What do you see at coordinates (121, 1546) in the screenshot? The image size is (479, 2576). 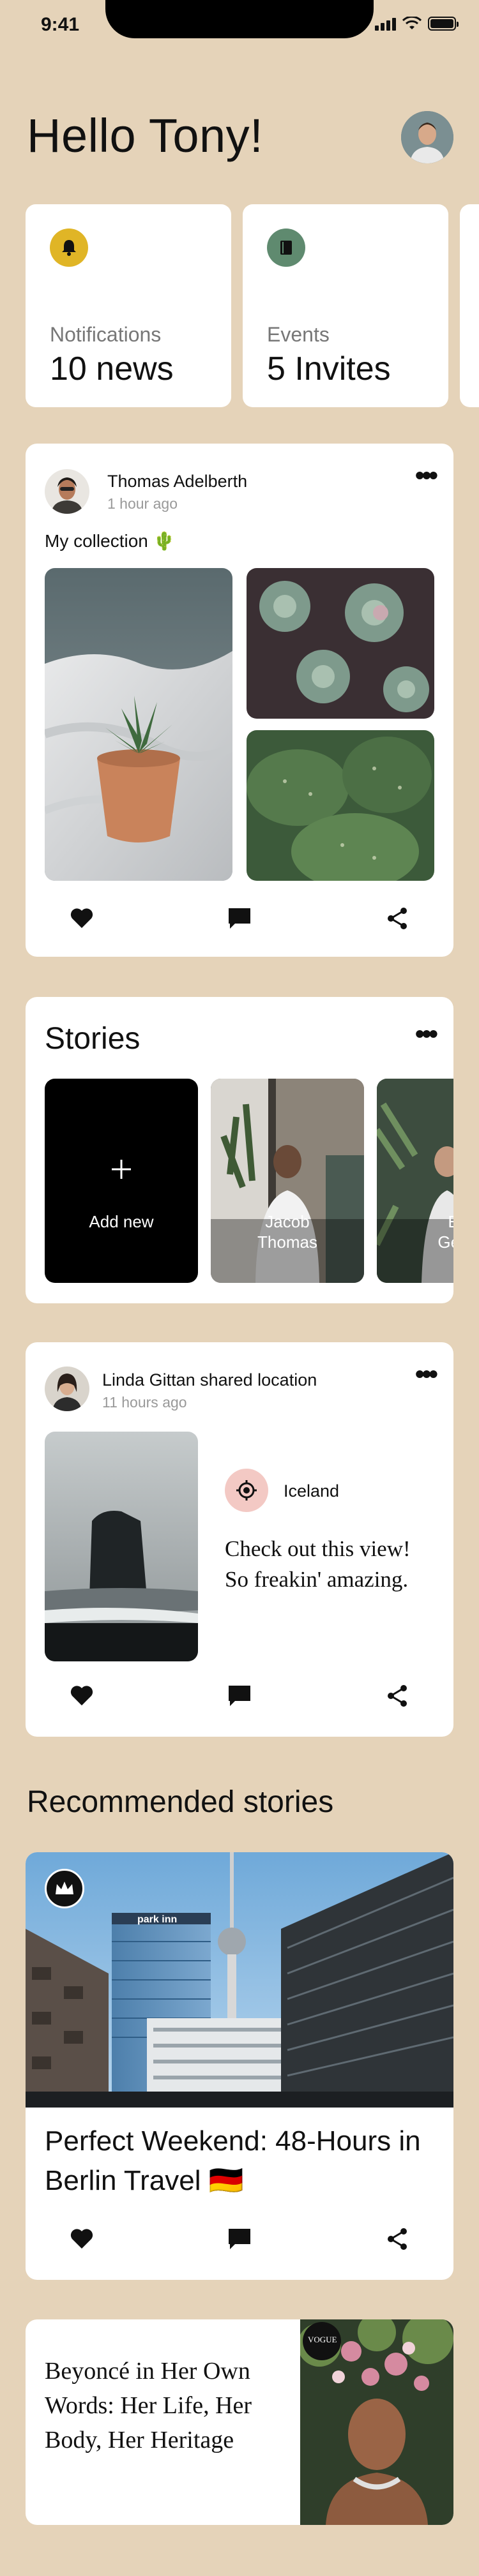 I see `location-photo` at bounding box center [121, 1546].